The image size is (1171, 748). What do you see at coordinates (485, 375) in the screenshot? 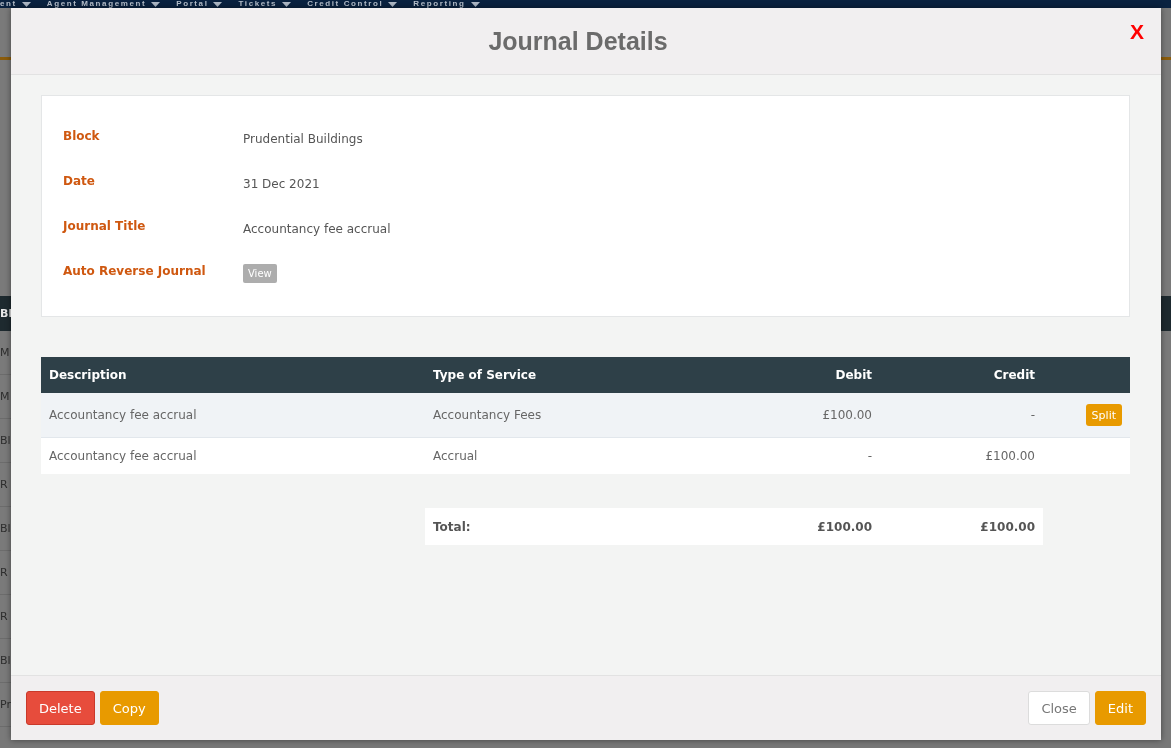
I see `column-header: Type of Service` at bounding box center [485, 375].